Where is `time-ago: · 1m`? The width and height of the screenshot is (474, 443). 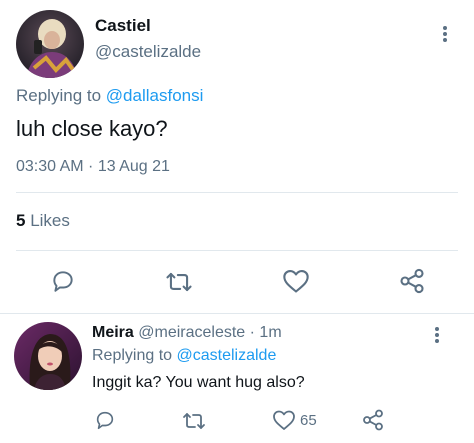 time-ago: · 1m is located at coordinates (266, 332).